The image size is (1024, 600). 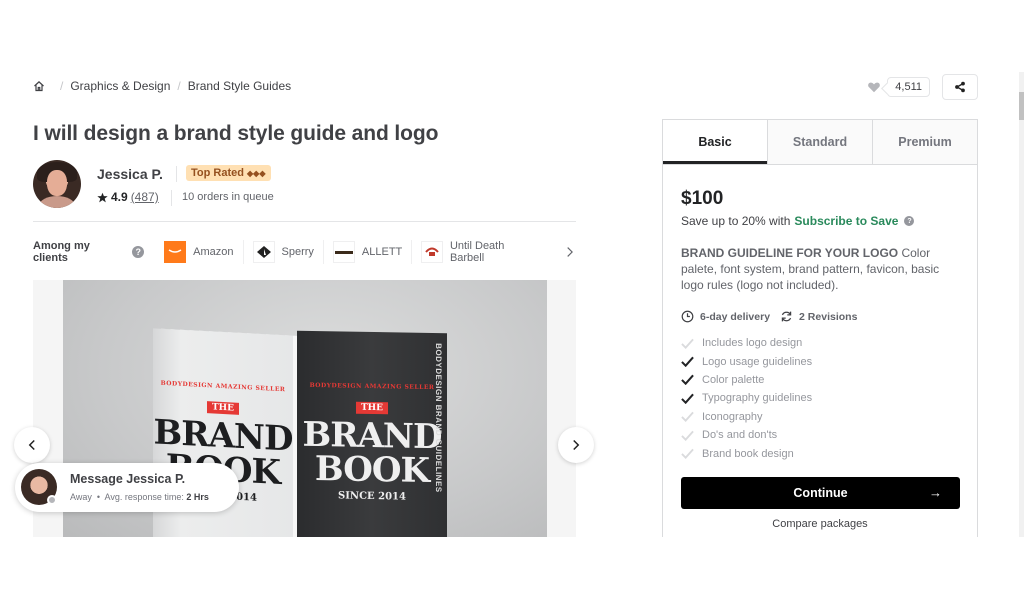 I want to click on client-name: Amazon, so click(x=213, y=252).